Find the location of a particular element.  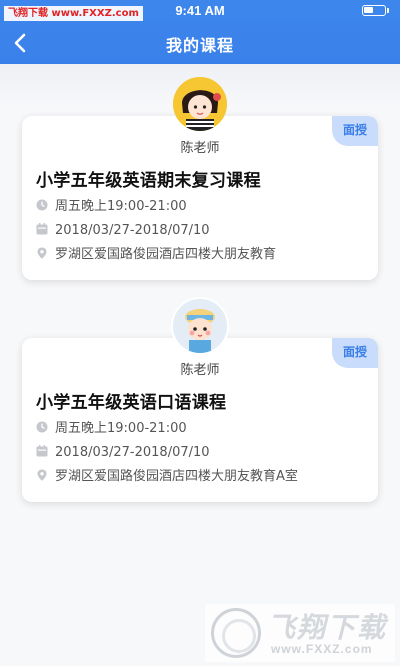

watermark-url: www.FXXZ.com is located at coordinates (322, 649).